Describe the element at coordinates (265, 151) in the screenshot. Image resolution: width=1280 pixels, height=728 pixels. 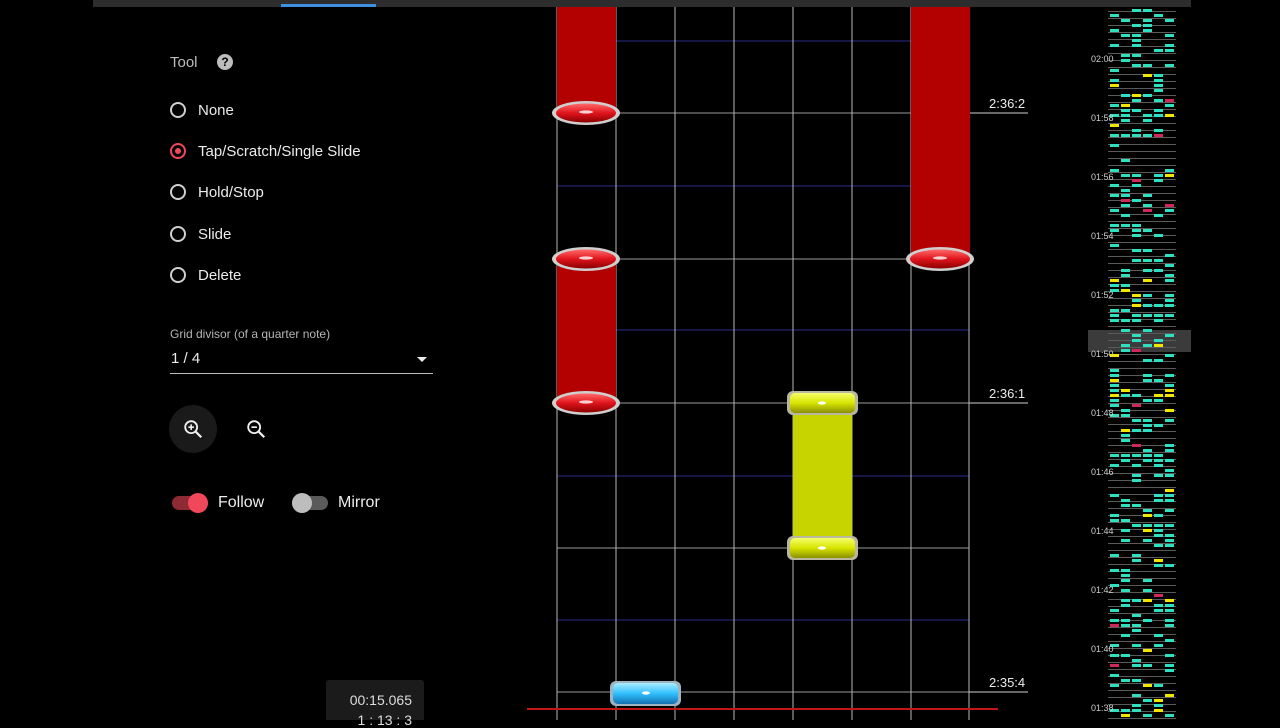
I see `tool-option-tap: Tap/Scratch/Single Slide` at that location.